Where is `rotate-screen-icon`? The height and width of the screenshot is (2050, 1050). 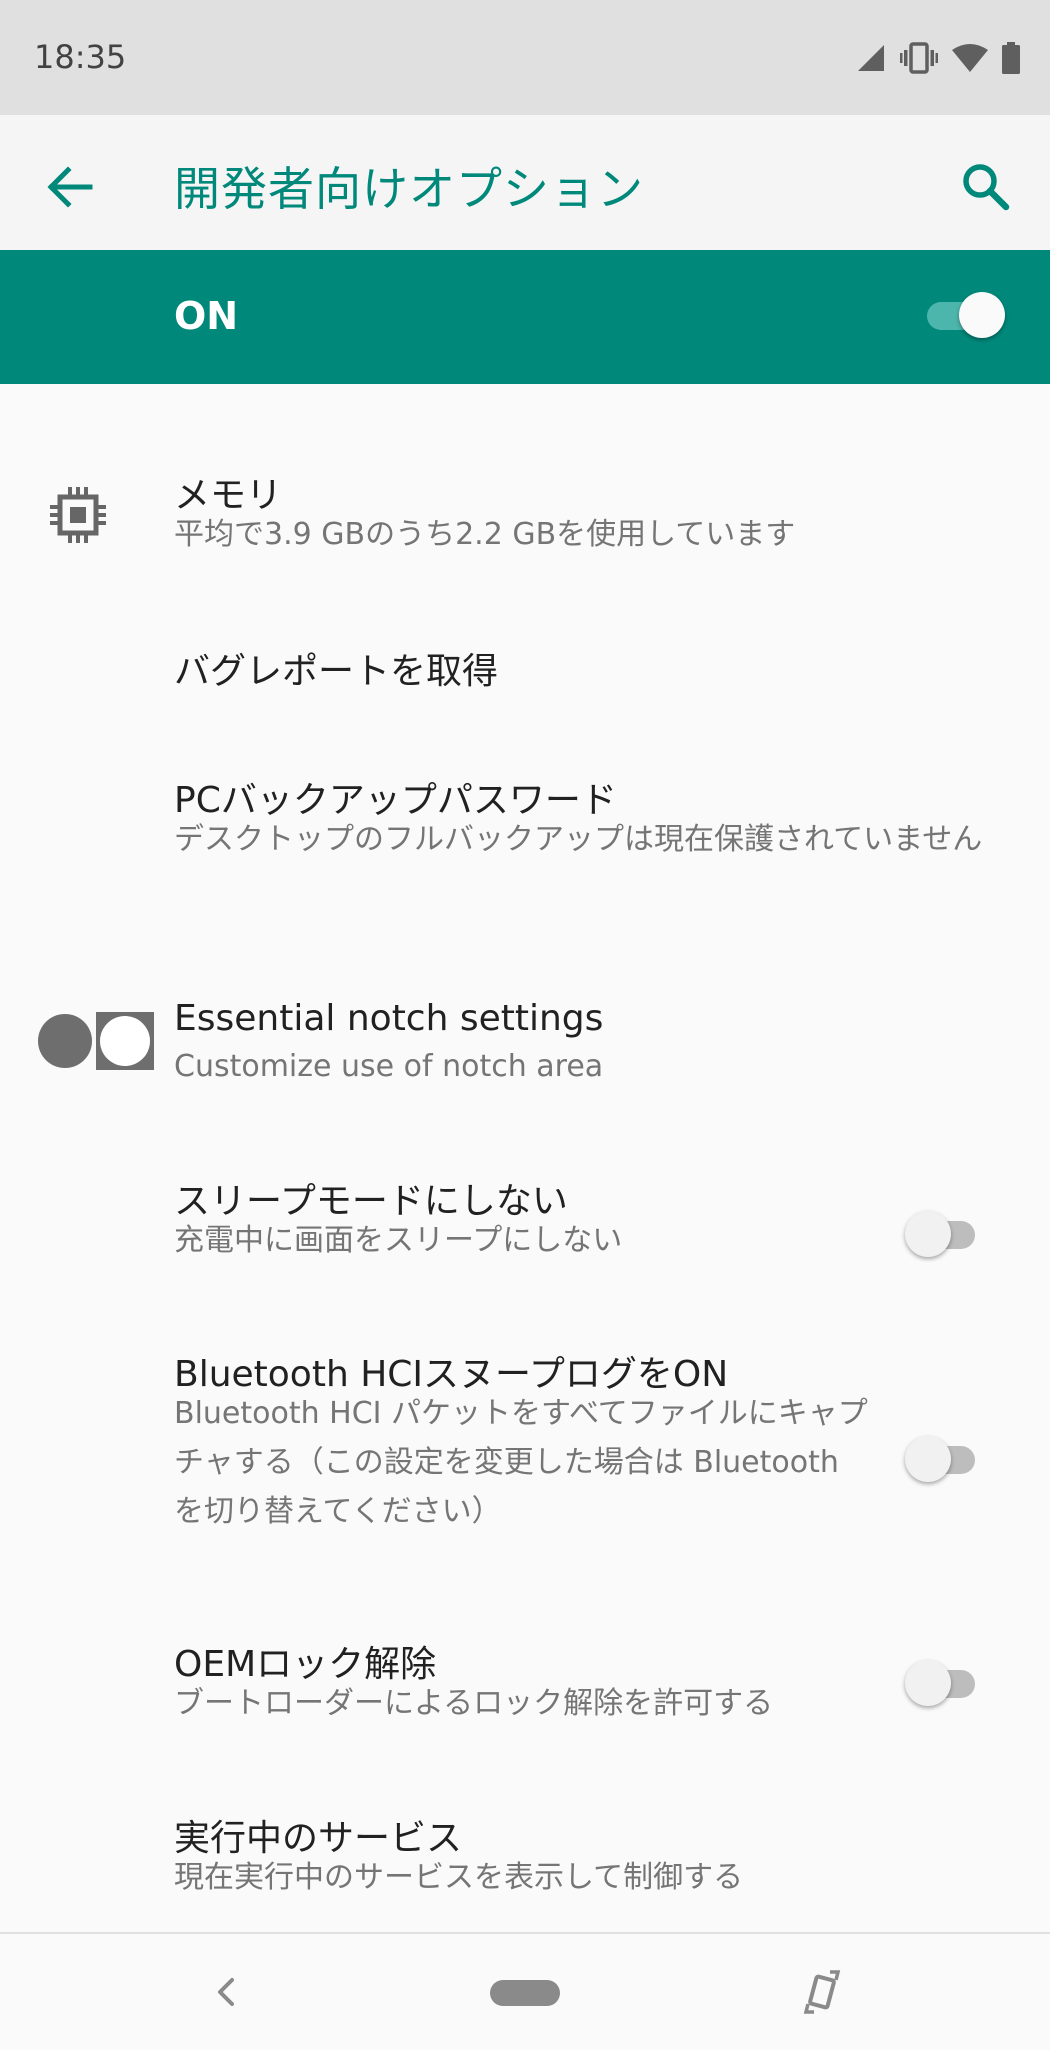
rotate-screen-icon is located at coordinates (822, 1992).